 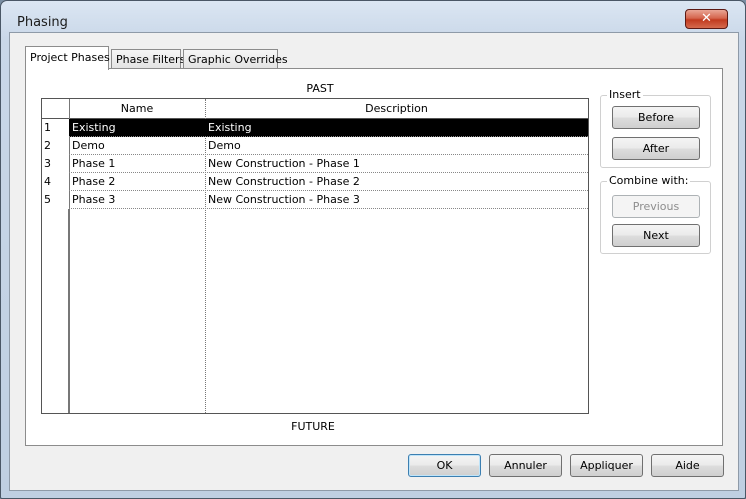 I want to click on row-number-column-empty, so click(x=55, y=311).